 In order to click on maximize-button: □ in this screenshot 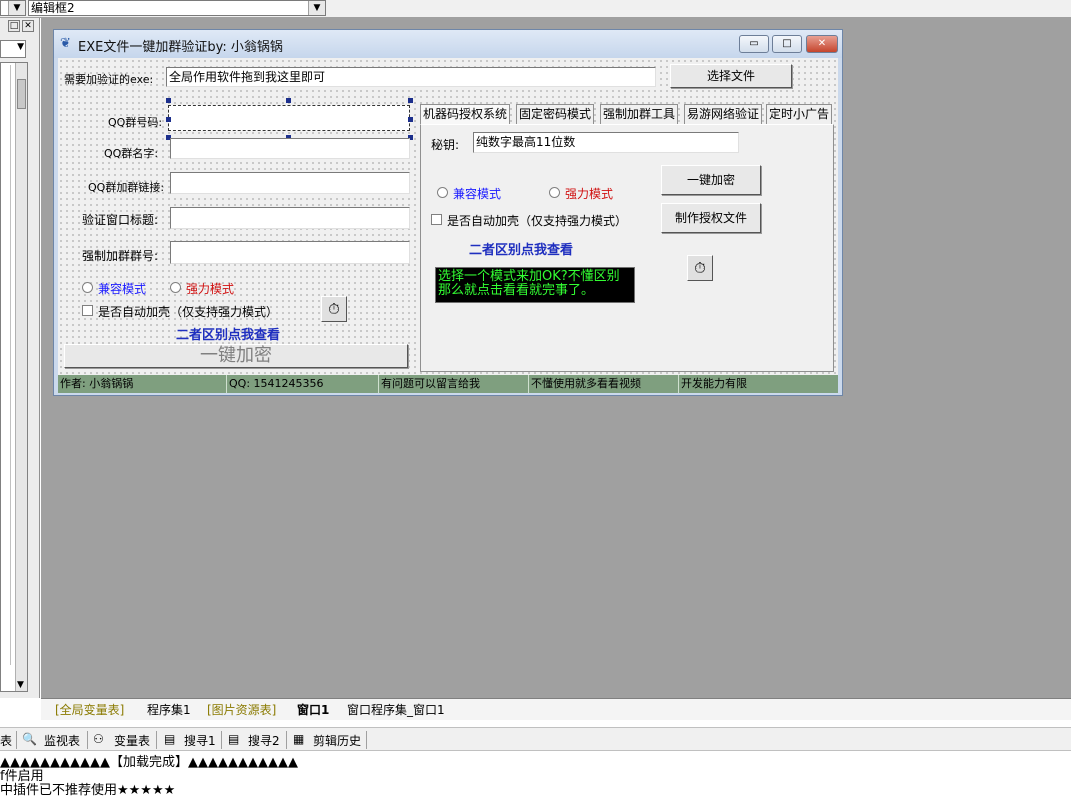, I will do `click(787, 44)`.